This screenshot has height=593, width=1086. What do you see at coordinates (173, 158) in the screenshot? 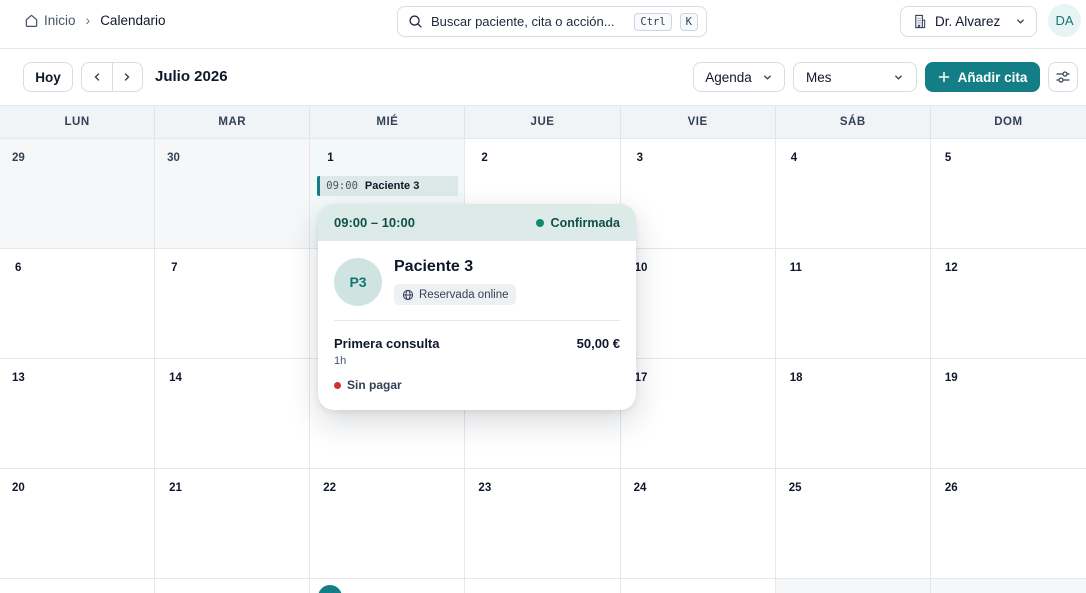
I see `day-number: 30` at bounding box center [173, 158].